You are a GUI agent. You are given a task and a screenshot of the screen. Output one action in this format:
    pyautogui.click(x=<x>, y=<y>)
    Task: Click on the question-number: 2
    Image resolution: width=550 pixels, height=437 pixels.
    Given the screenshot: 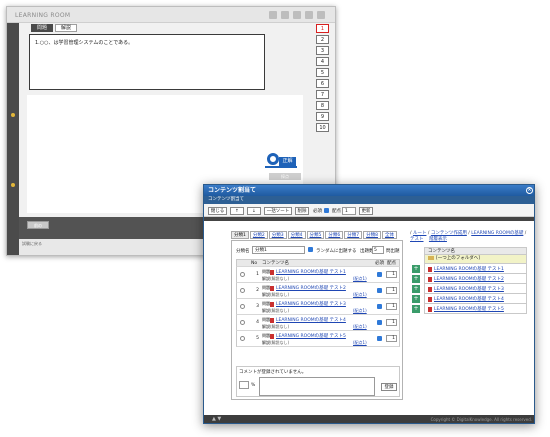 What is the action you would take?
    pyautogui.click(x=322, y=39)
    